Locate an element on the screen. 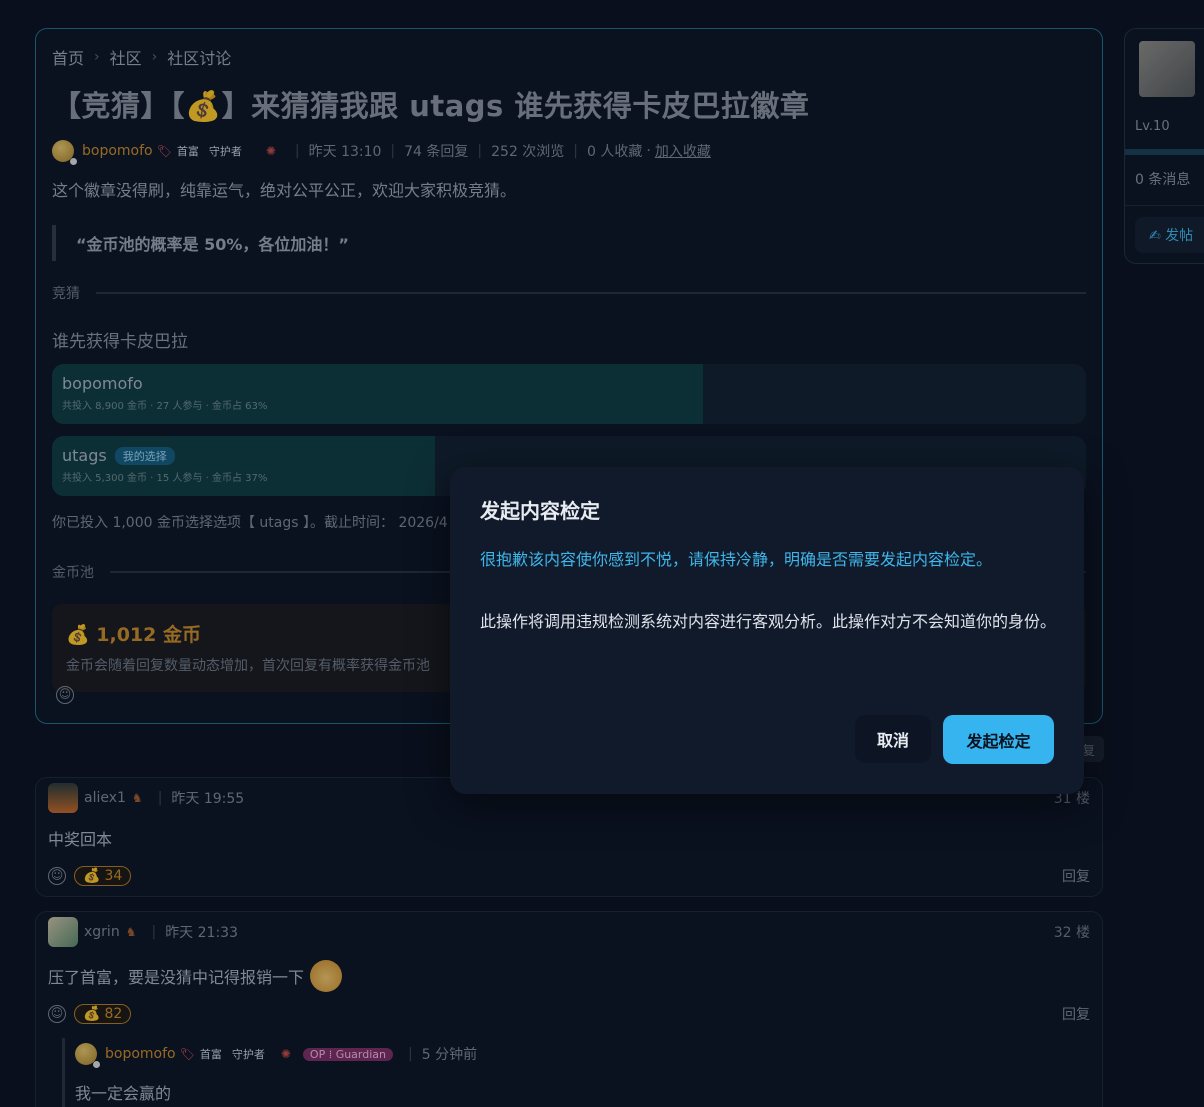 Image resolution: width=1204 pixels, height=1107 pixels. start-check-button: 发起检定 is located at coordinates (998, 739).